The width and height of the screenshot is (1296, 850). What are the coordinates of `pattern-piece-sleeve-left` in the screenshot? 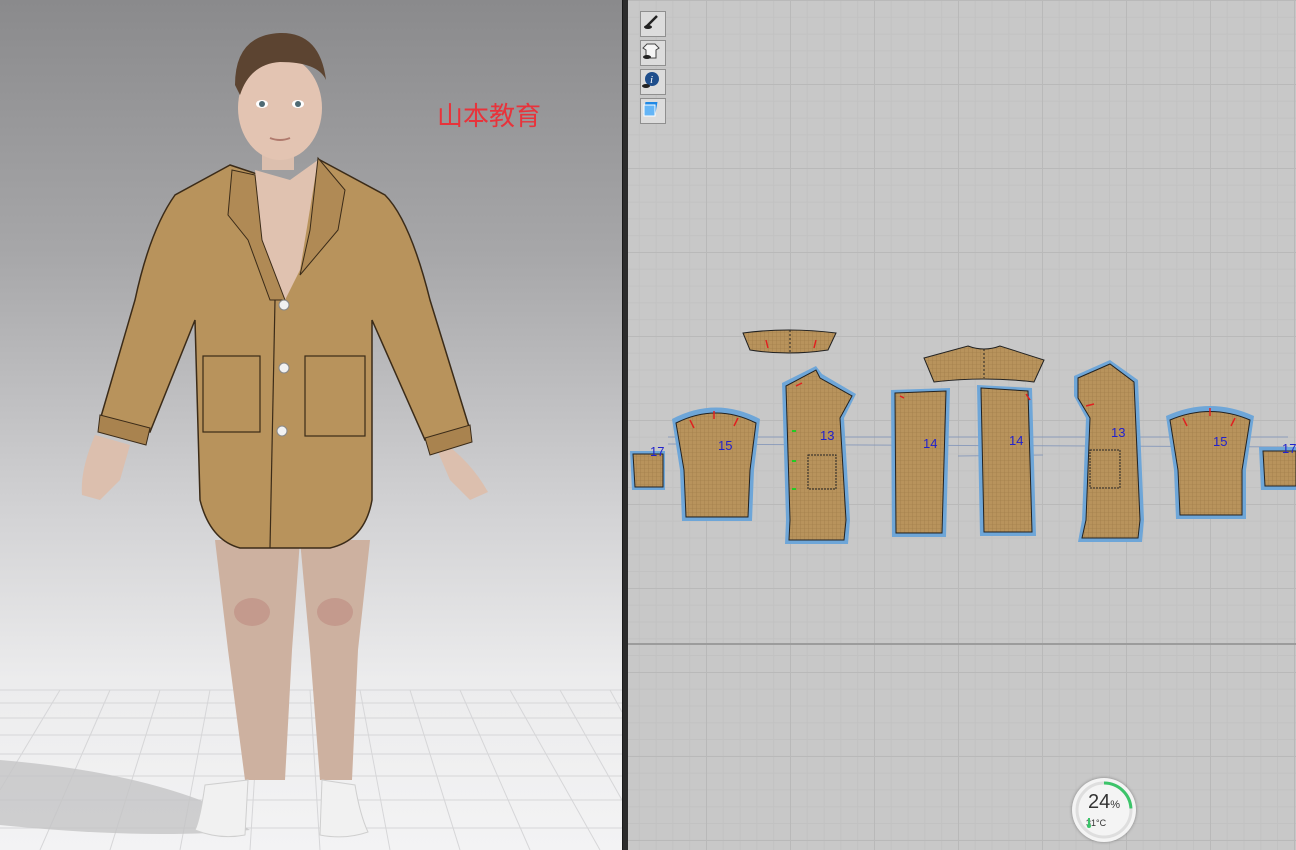 It's located at (716, 464).